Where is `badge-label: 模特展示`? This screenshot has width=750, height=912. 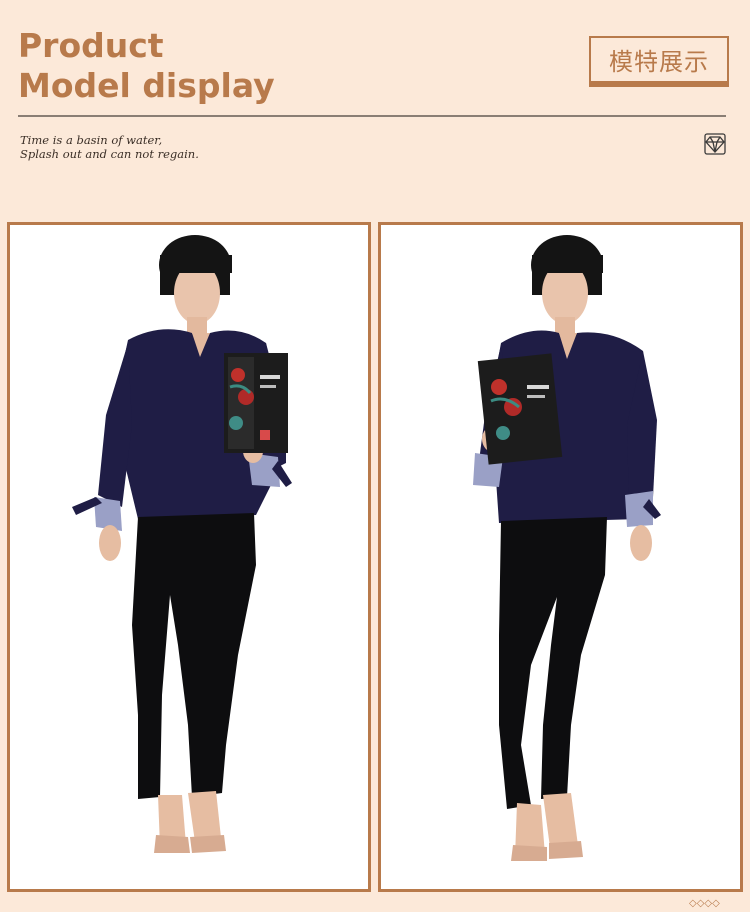
badge-label: 模特展示 is located at coordinates (659, 58).